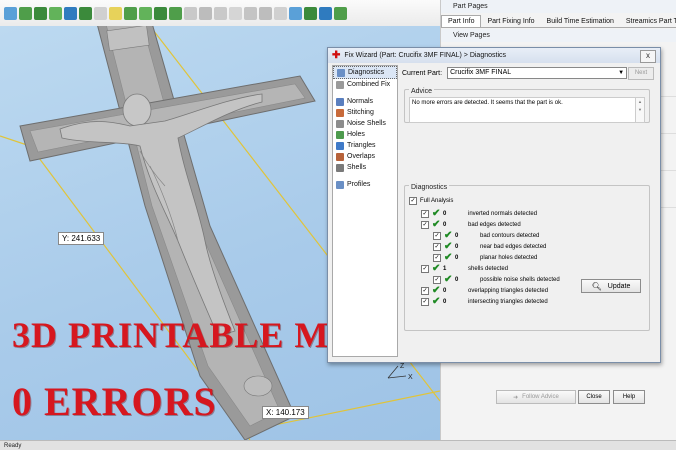 This screenshot has width=676, height=451. I want to click on nav-combined-fix: Combined Fix, so click(365, 84).